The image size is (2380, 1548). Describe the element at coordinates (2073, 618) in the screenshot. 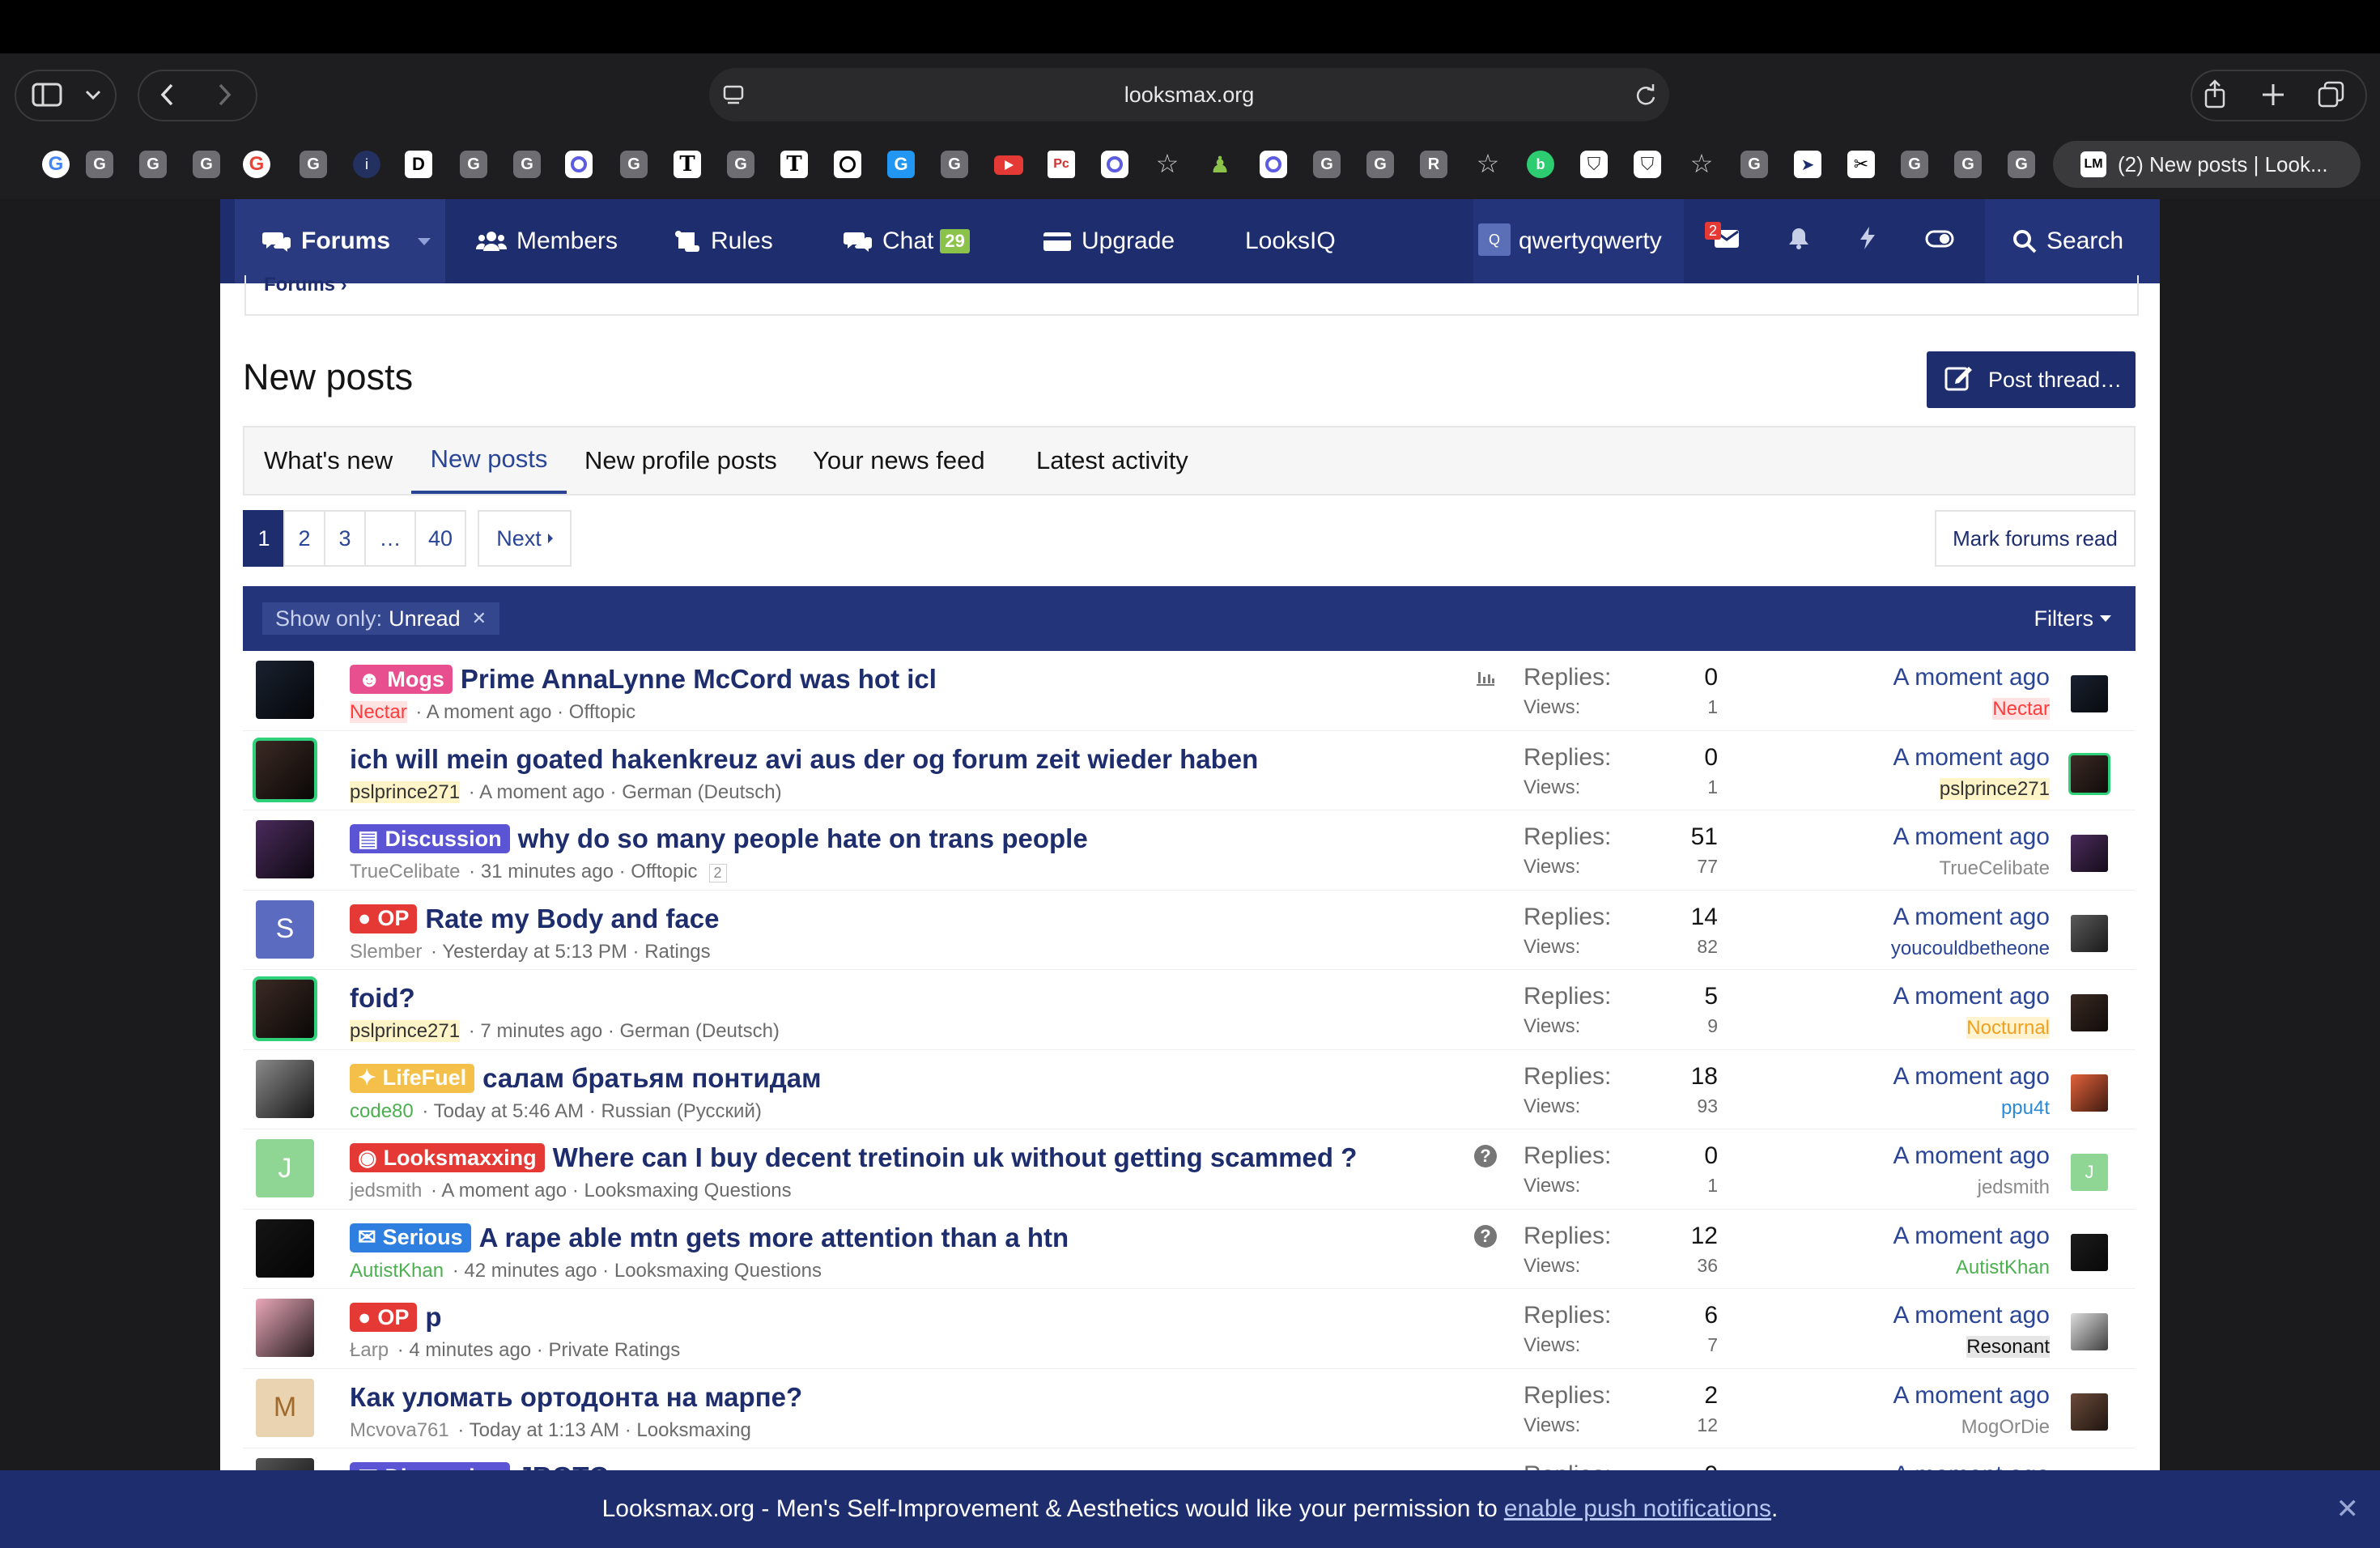

I see `filters-button: Filters` at that location.